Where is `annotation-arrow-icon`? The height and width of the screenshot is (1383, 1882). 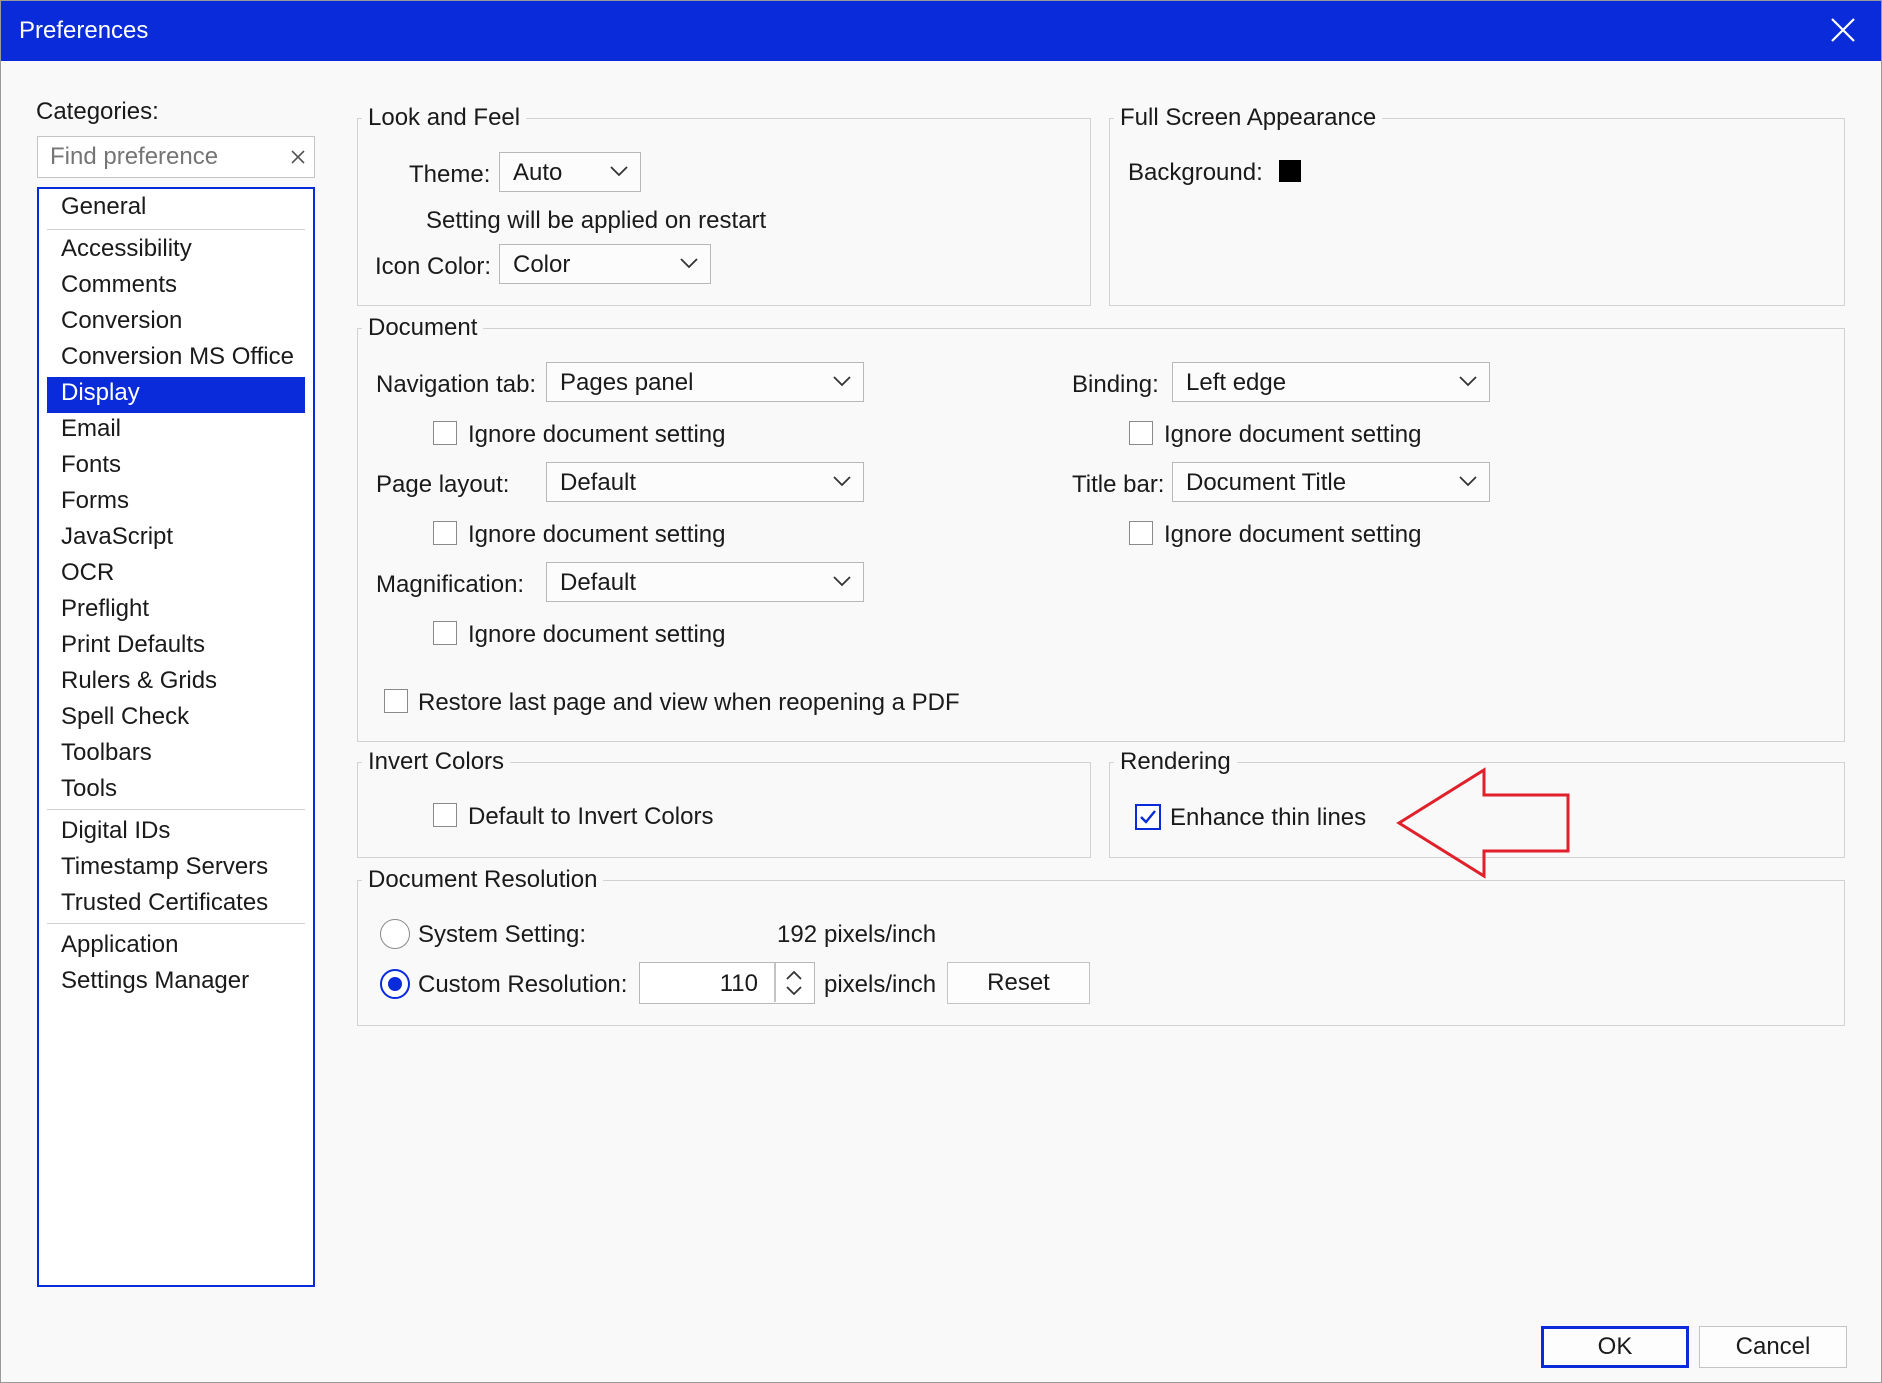
annotation-arrow-icon is located at coordinates (1483, 823).